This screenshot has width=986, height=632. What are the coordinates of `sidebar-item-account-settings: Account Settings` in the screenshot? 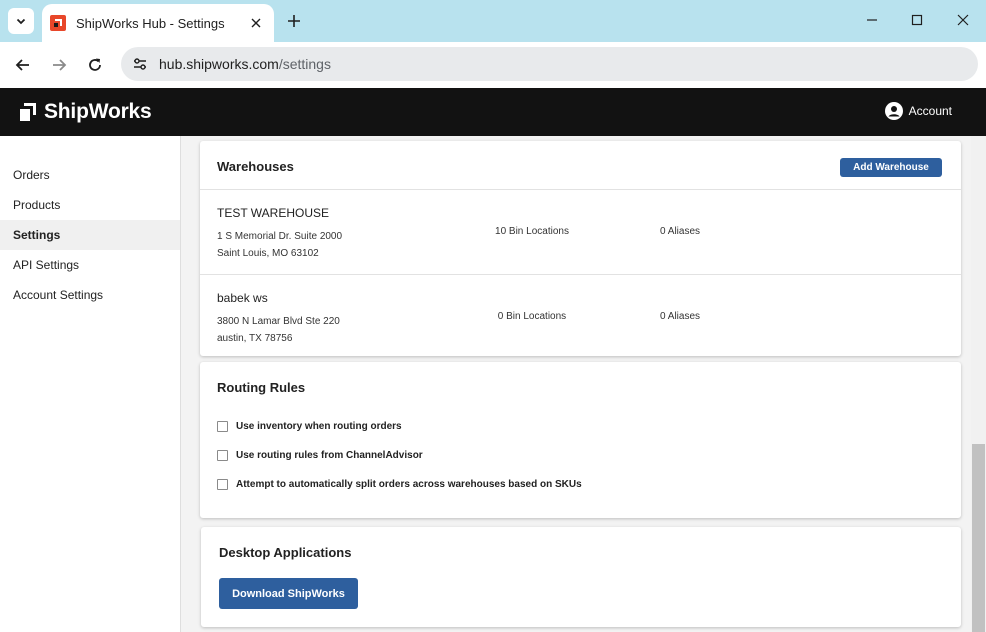 It's located at (90, 295).